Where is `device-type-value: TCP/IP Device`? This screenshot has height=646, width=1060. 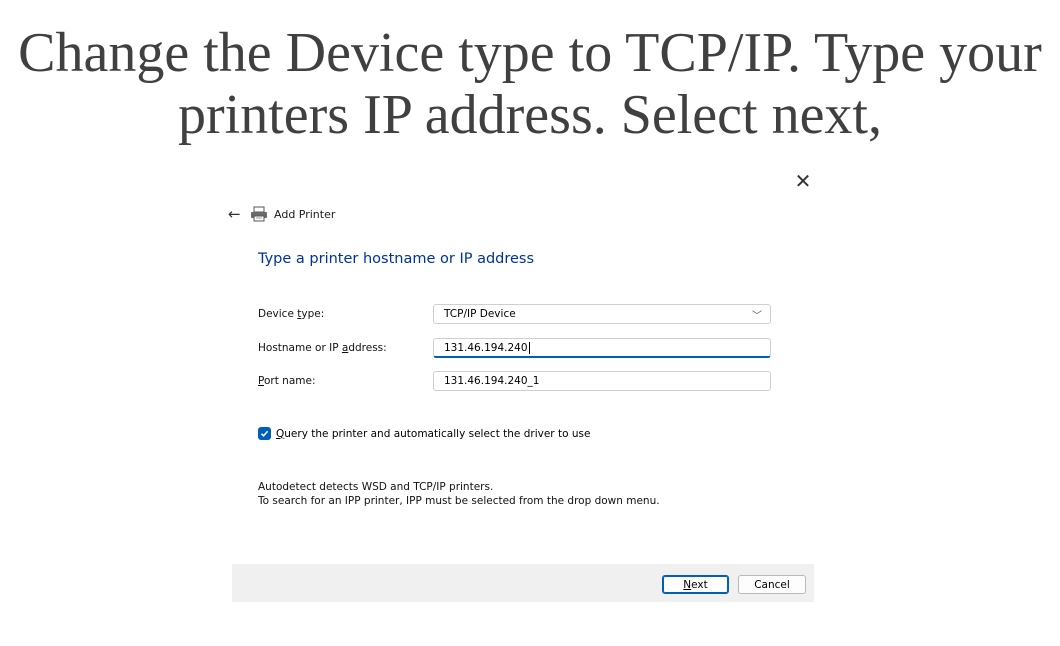 device-type-value: TCP/IP Device is located at coordinates (480, 314).